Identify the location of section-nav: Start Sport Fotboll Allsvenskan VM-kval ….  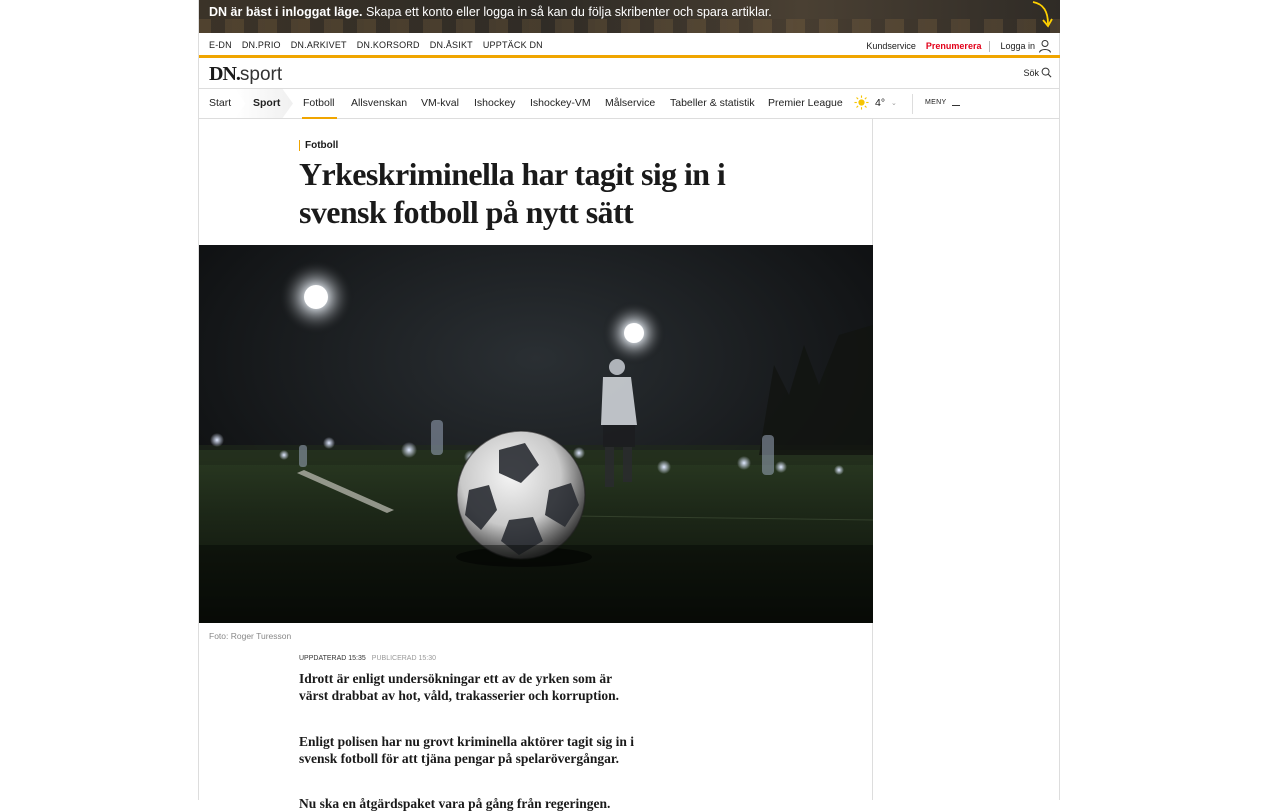
(629, 104).